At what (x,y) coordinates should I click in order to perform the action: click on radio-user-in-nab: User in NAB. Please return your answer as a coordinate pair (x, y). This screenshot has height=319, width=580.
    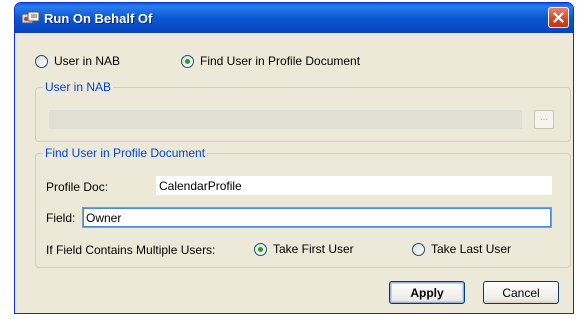
    Looking at the image, I should click on (77, 61).